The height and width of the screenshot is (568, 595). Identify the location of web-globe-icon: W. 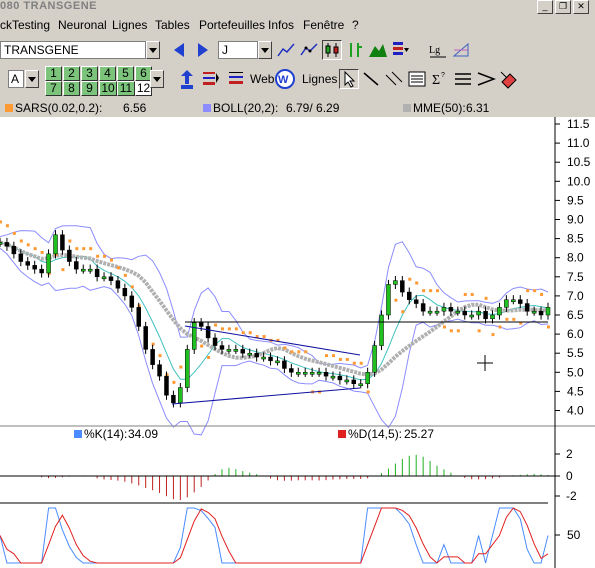
(285, 78).